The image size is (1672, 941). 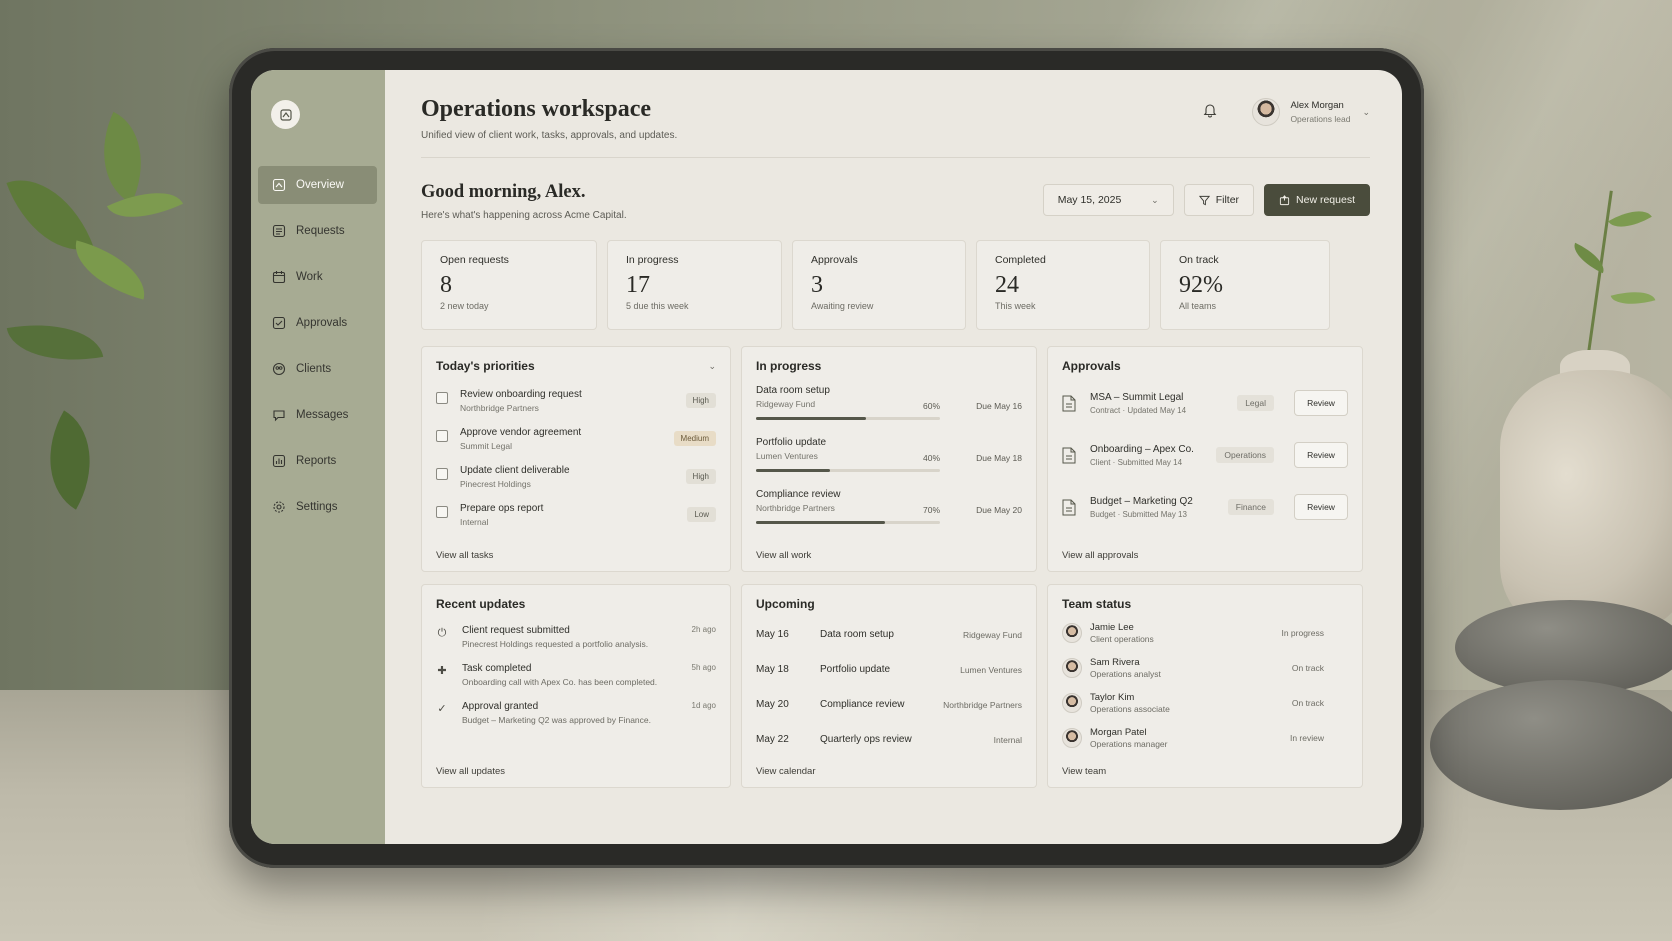 I want to click on upcoming-client: Internal, so click(x=1007, y=739).